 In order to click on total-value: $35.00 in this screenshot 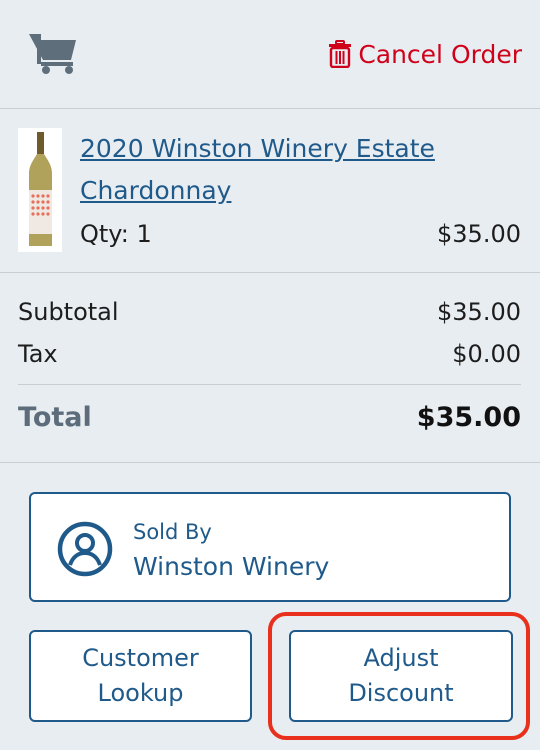, I will do `click(468, 417)`.